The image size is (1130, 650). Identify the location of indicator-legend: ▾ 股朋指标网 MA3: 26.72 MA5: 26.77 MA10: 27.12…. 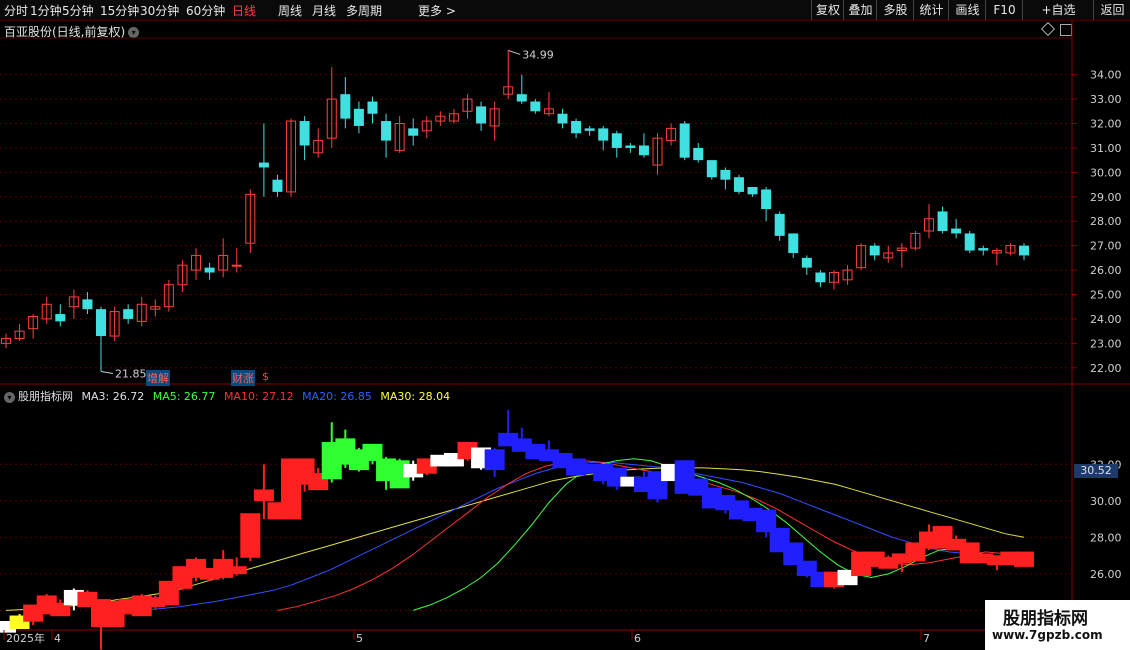
(229, 396).